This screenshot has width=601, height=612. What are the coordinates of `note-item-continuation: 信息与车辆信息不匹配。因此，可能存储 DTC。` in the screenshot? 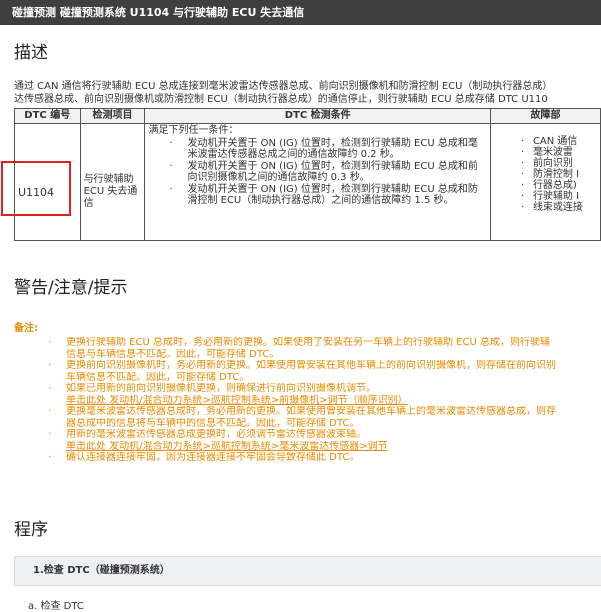 It's located at (173, 354).